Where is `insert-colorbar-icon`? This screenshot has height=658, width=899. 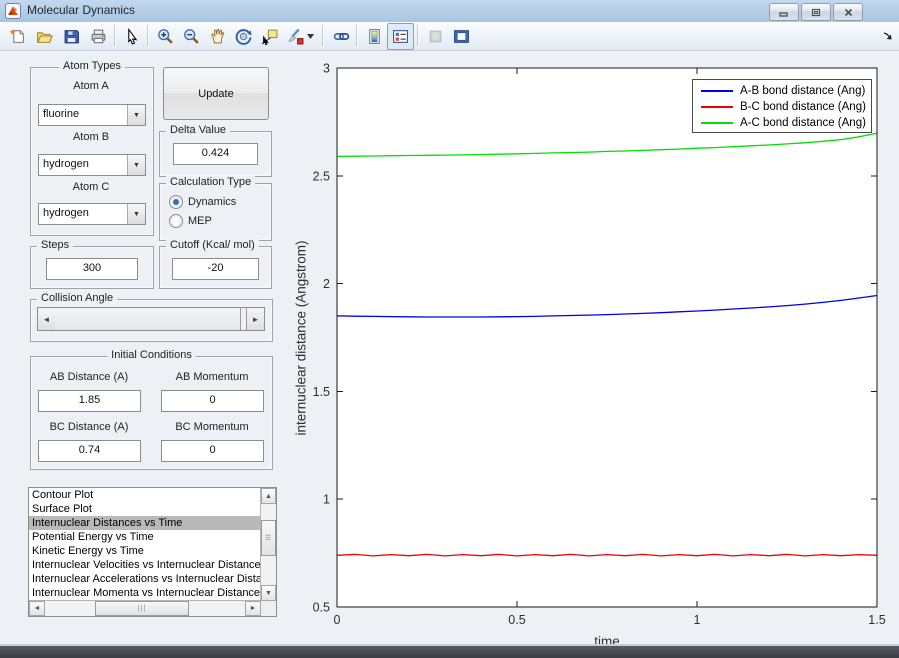
insert-colorbar-icon is located at coordinates (374, 36).